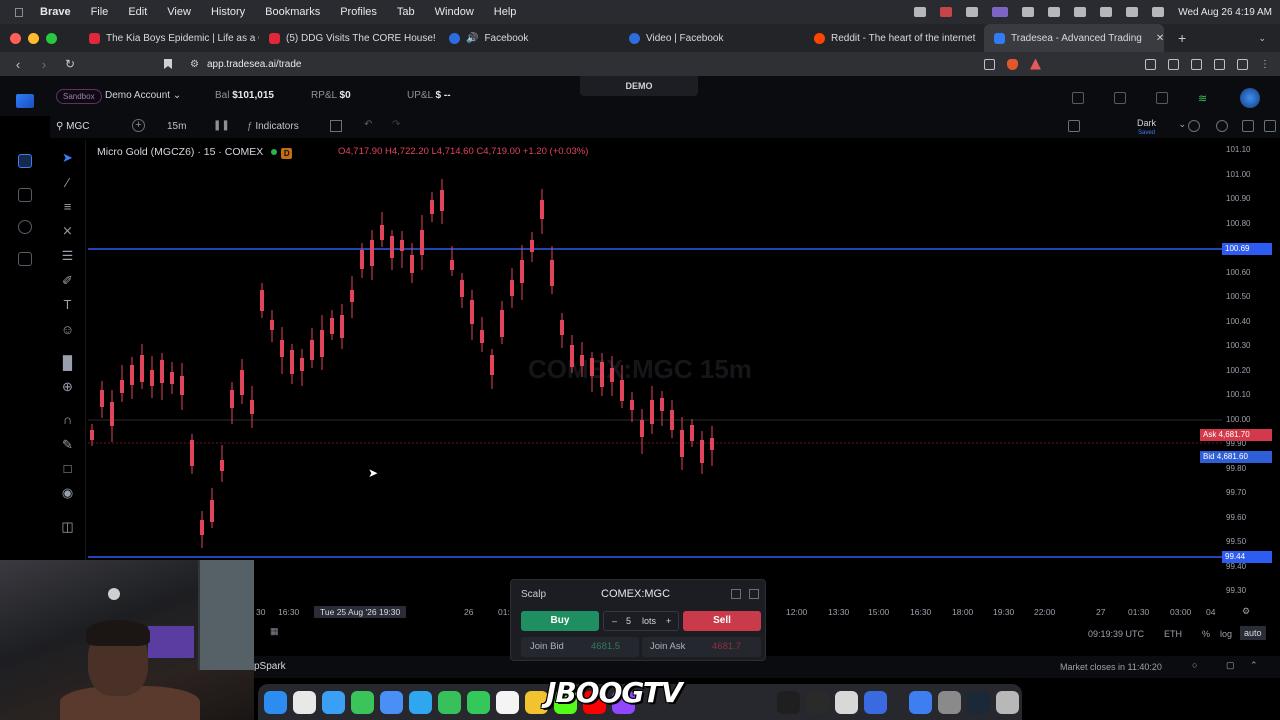 Image resolution: width=1280 pixels, height=720 pixels. Describe the element at coordinates (67, 158) in the screenshot. I see `cursor-icon: ➤` at that location.